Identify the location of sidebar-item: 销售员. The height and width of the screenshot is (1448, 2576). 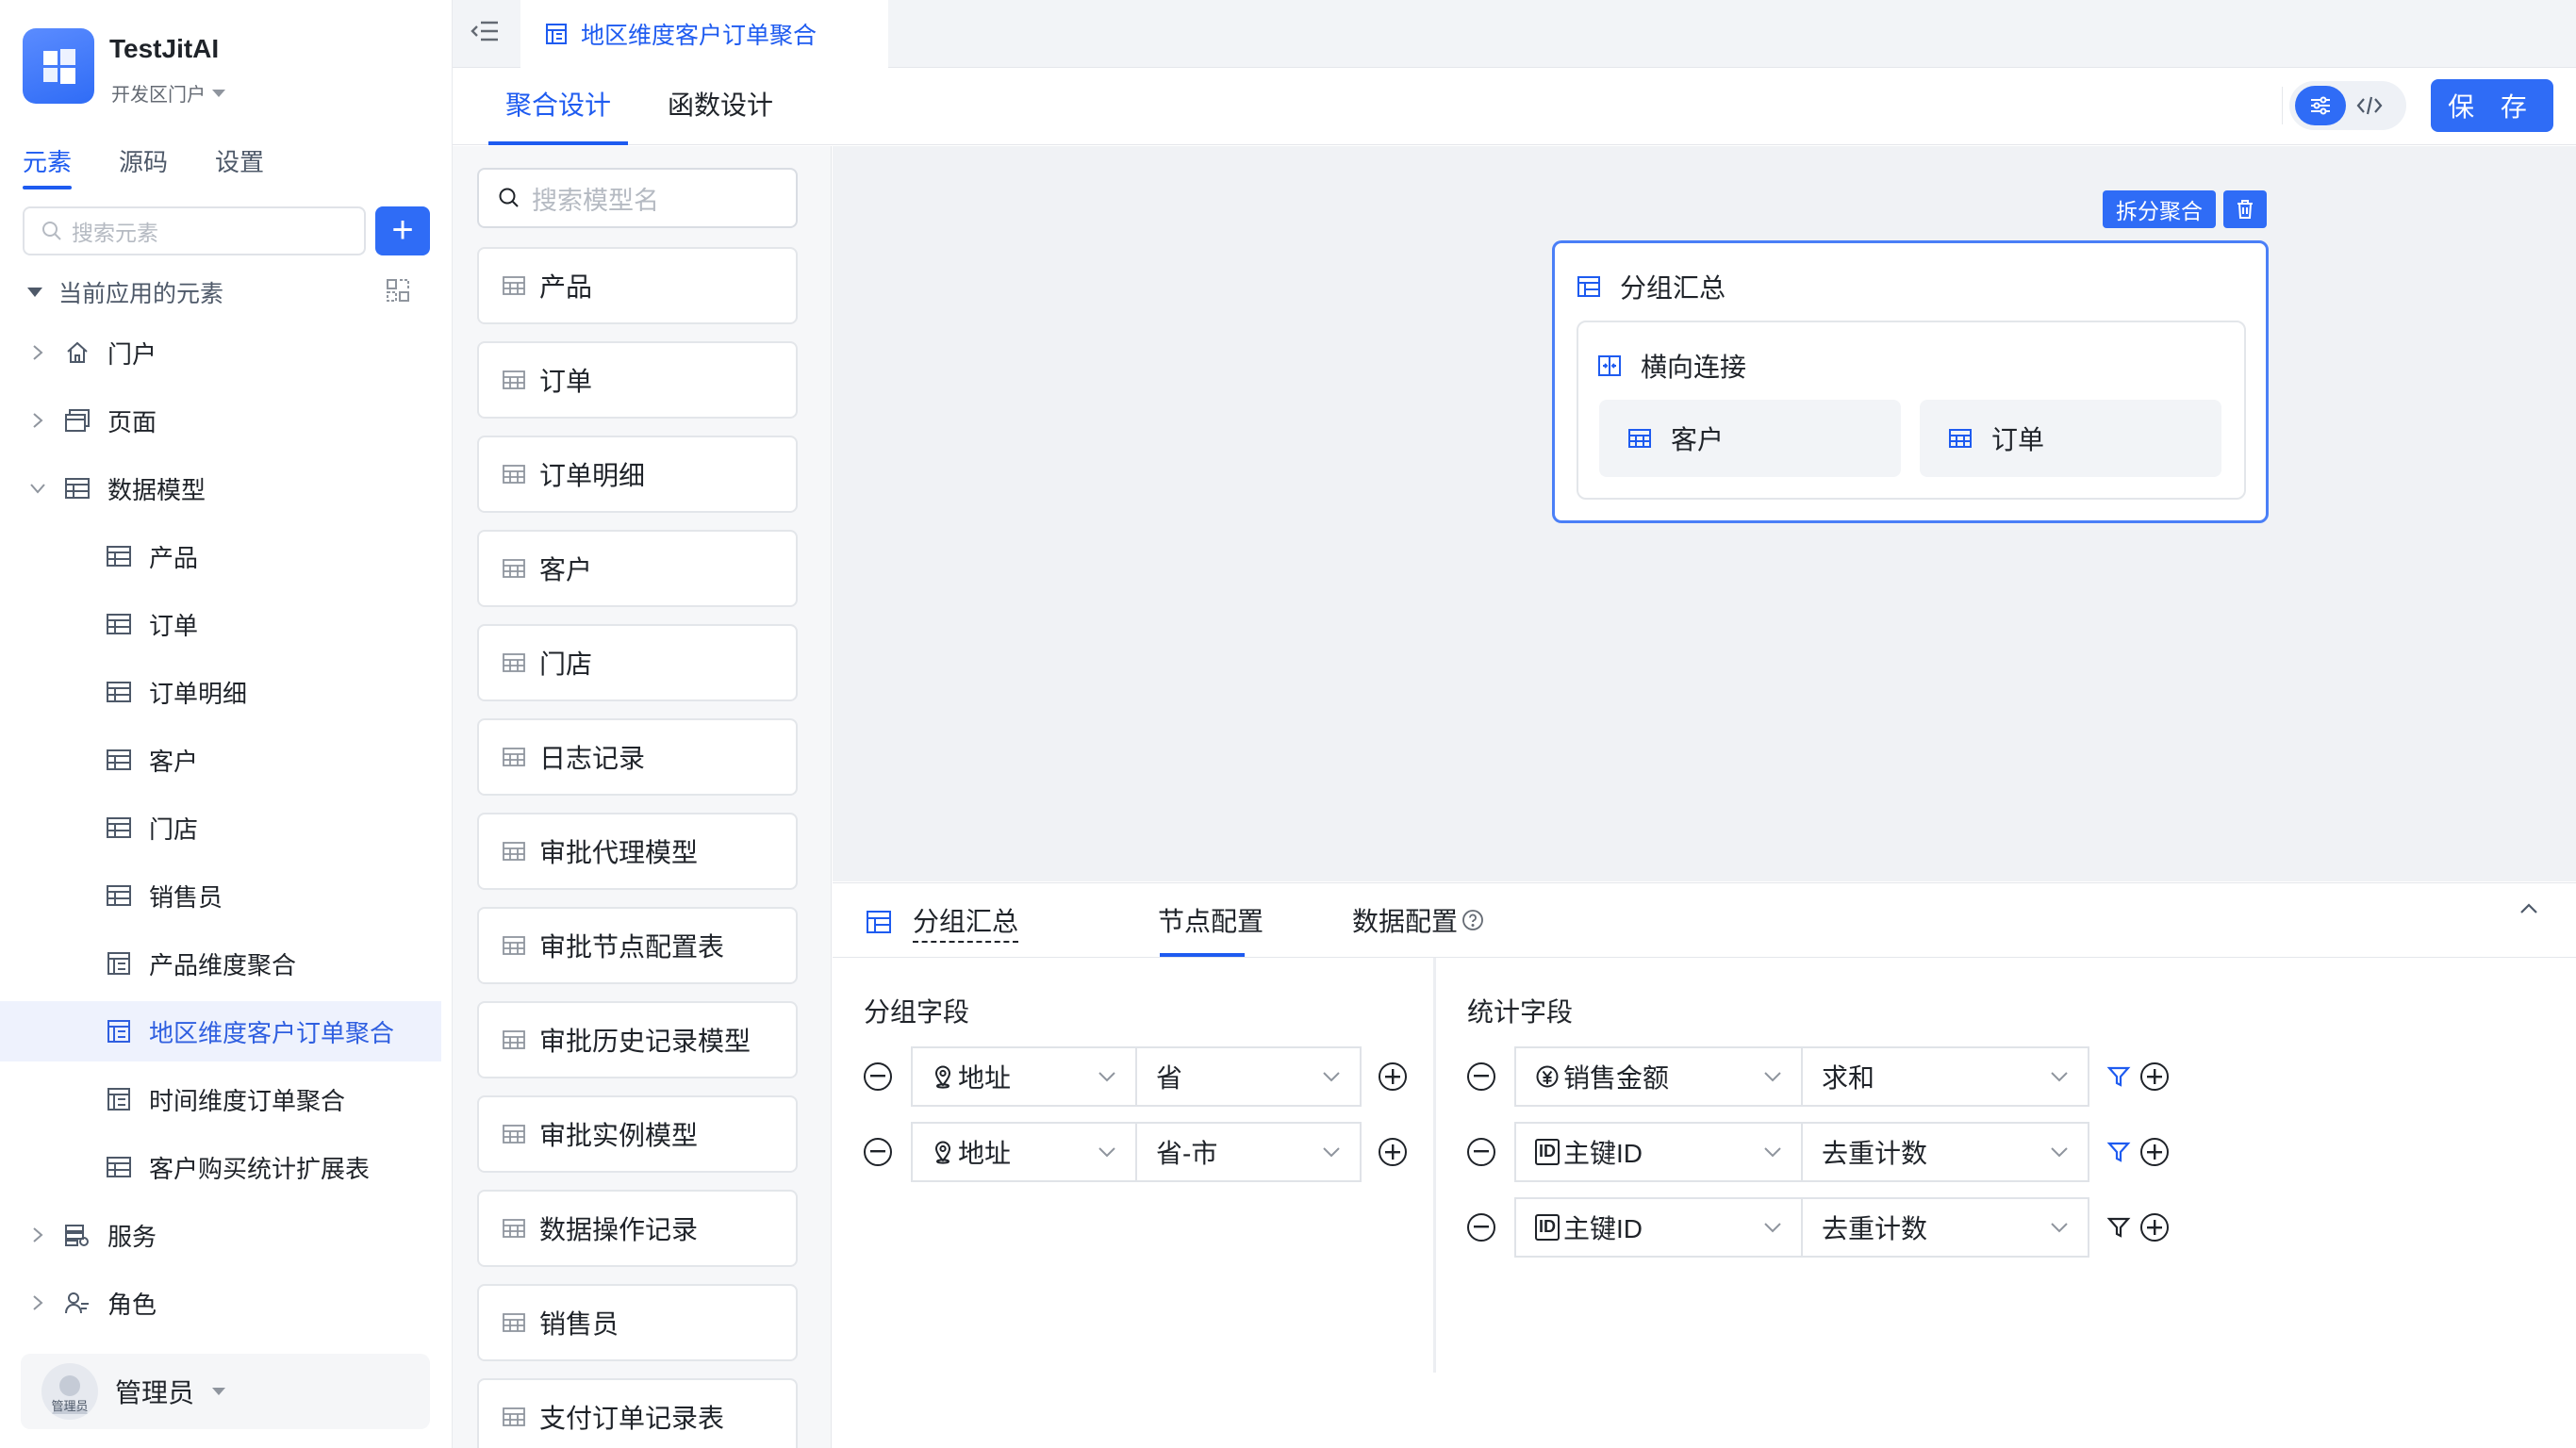
(220, 895).